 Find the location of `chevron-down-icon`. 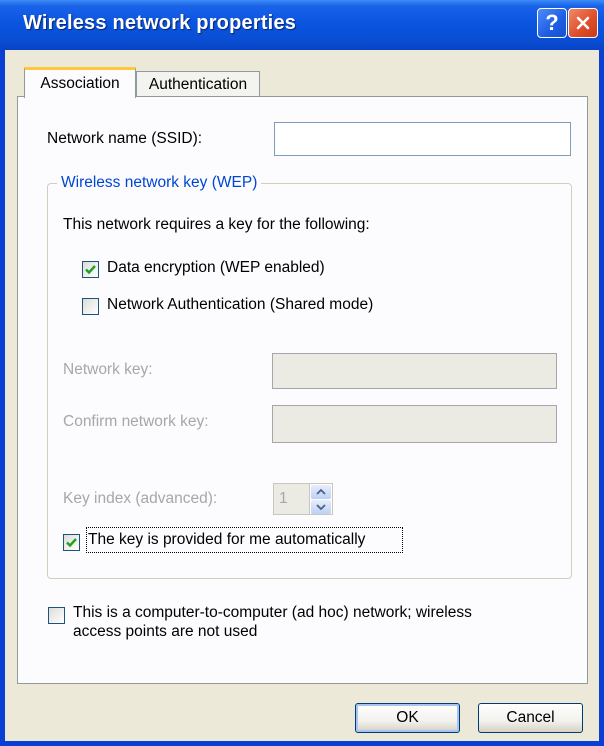

chevron-down-icon is located at coordinates (321, 507).